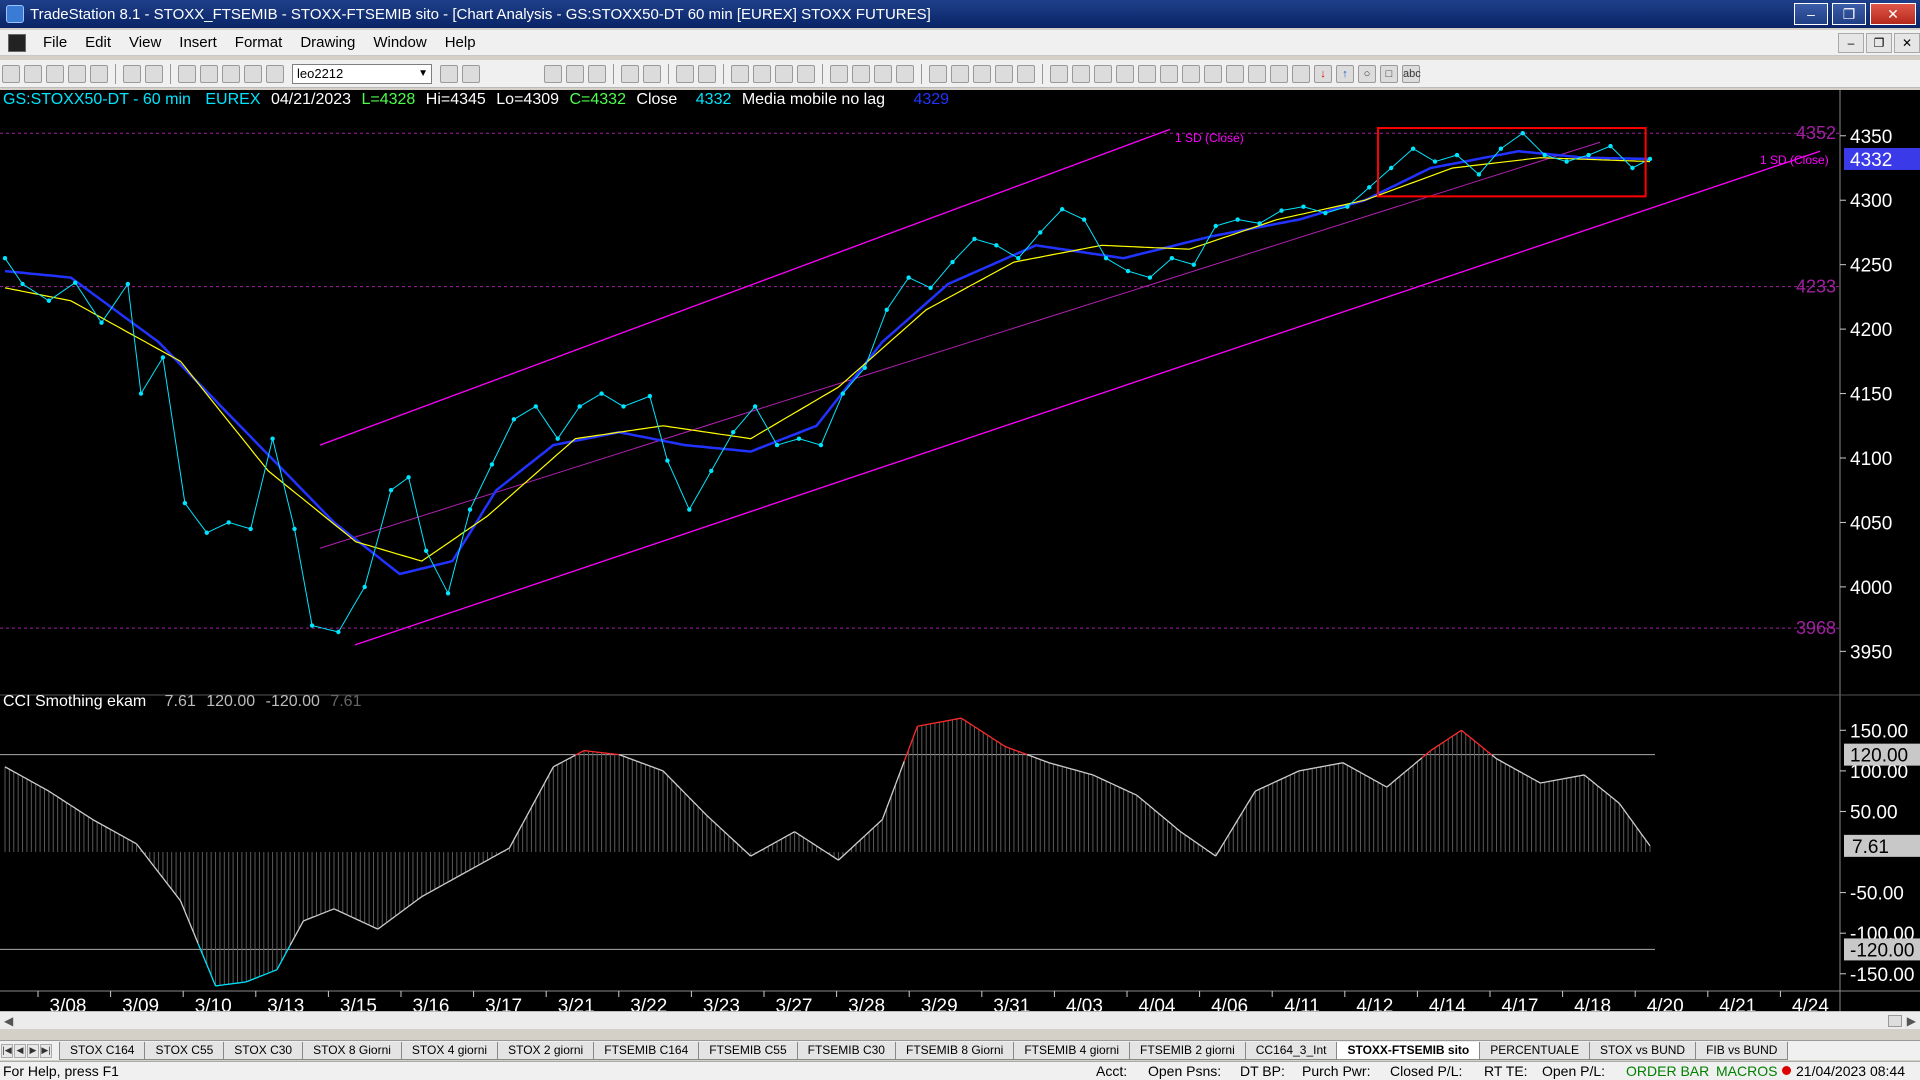 Image resolution: width=1920 pixels, height=1080 pixels. Describe the element at coordinates (449, 1050) in the screenshot. I see `workspace-tab: STOX 4 giorni` at that location.